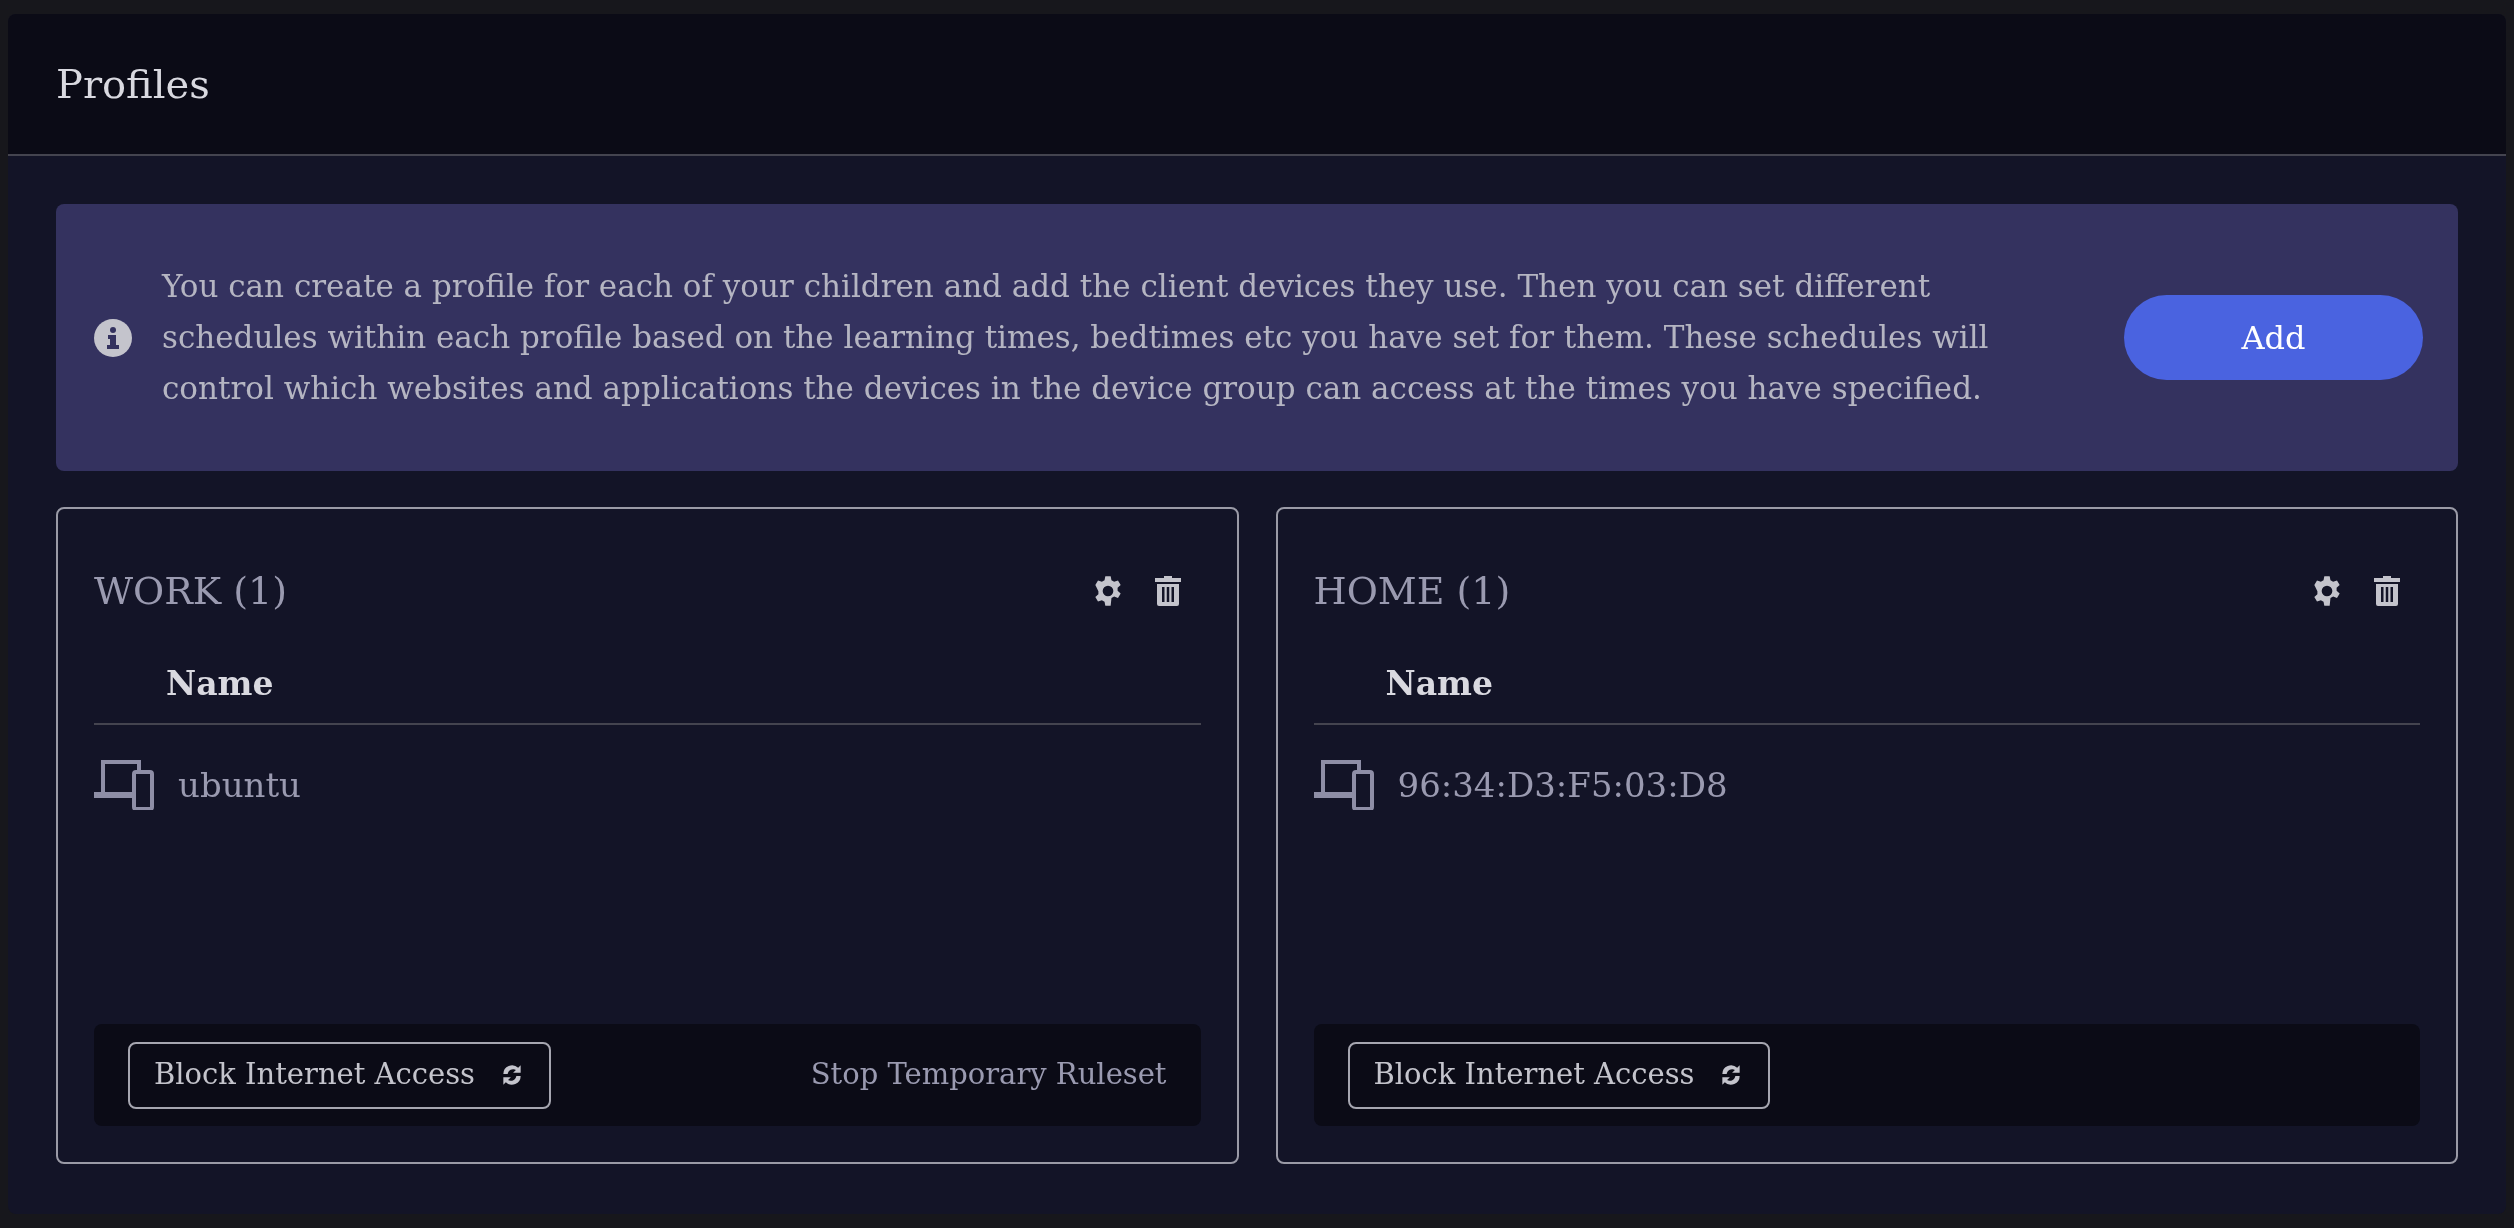 Image resolution: width=2514 pixels, height=1228 pixels. Describe the element at coordinates (988, 1075) in the screenshot. I see `stop-ruleset-link: Stop Temporary Ruleset` at that location.